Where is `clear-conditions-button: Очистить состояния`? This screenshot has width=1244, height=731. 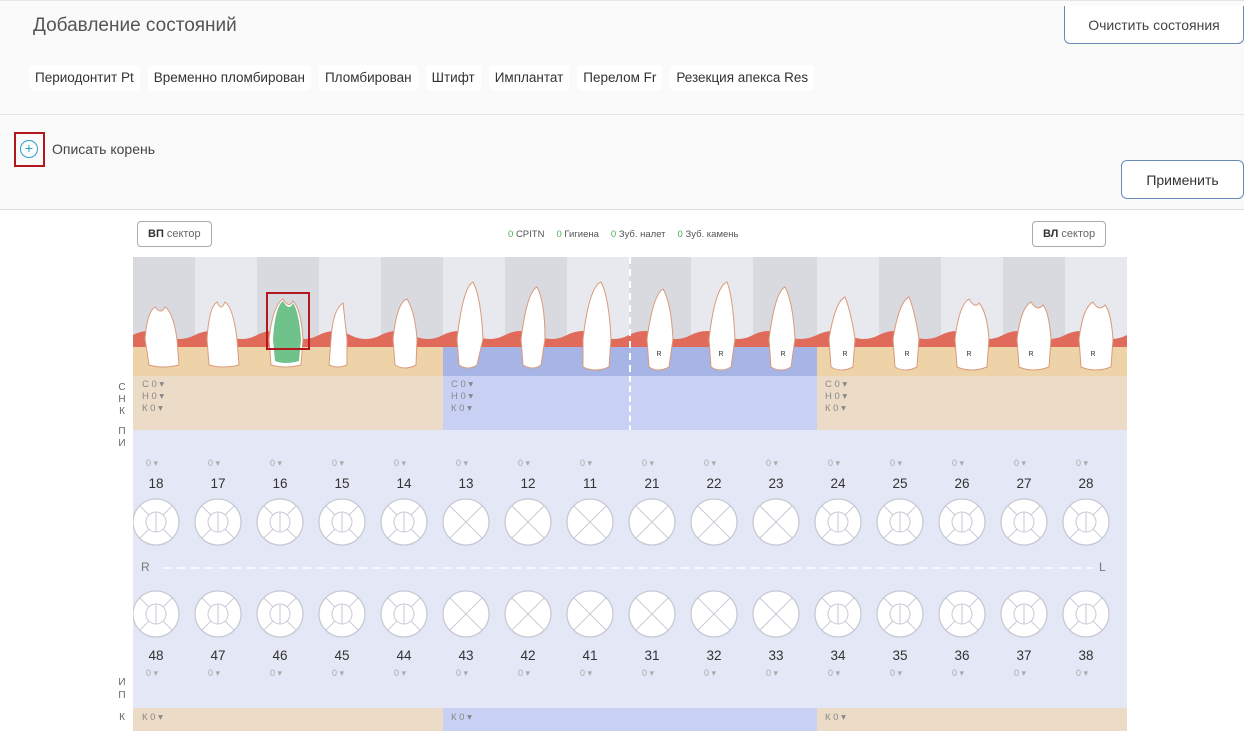
clear-conditions-button: Очистить состояния is located at coordinates (1154, 25).